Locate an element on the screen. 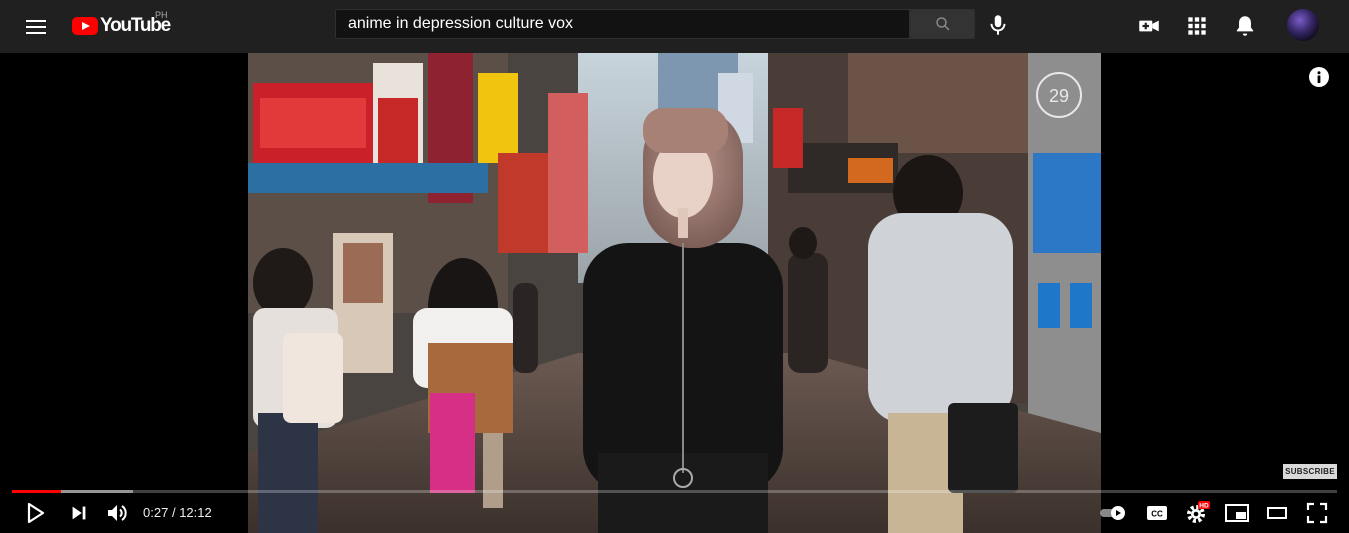 The image size is (1349, 533). play-icon is located at coordinates (36, 513).